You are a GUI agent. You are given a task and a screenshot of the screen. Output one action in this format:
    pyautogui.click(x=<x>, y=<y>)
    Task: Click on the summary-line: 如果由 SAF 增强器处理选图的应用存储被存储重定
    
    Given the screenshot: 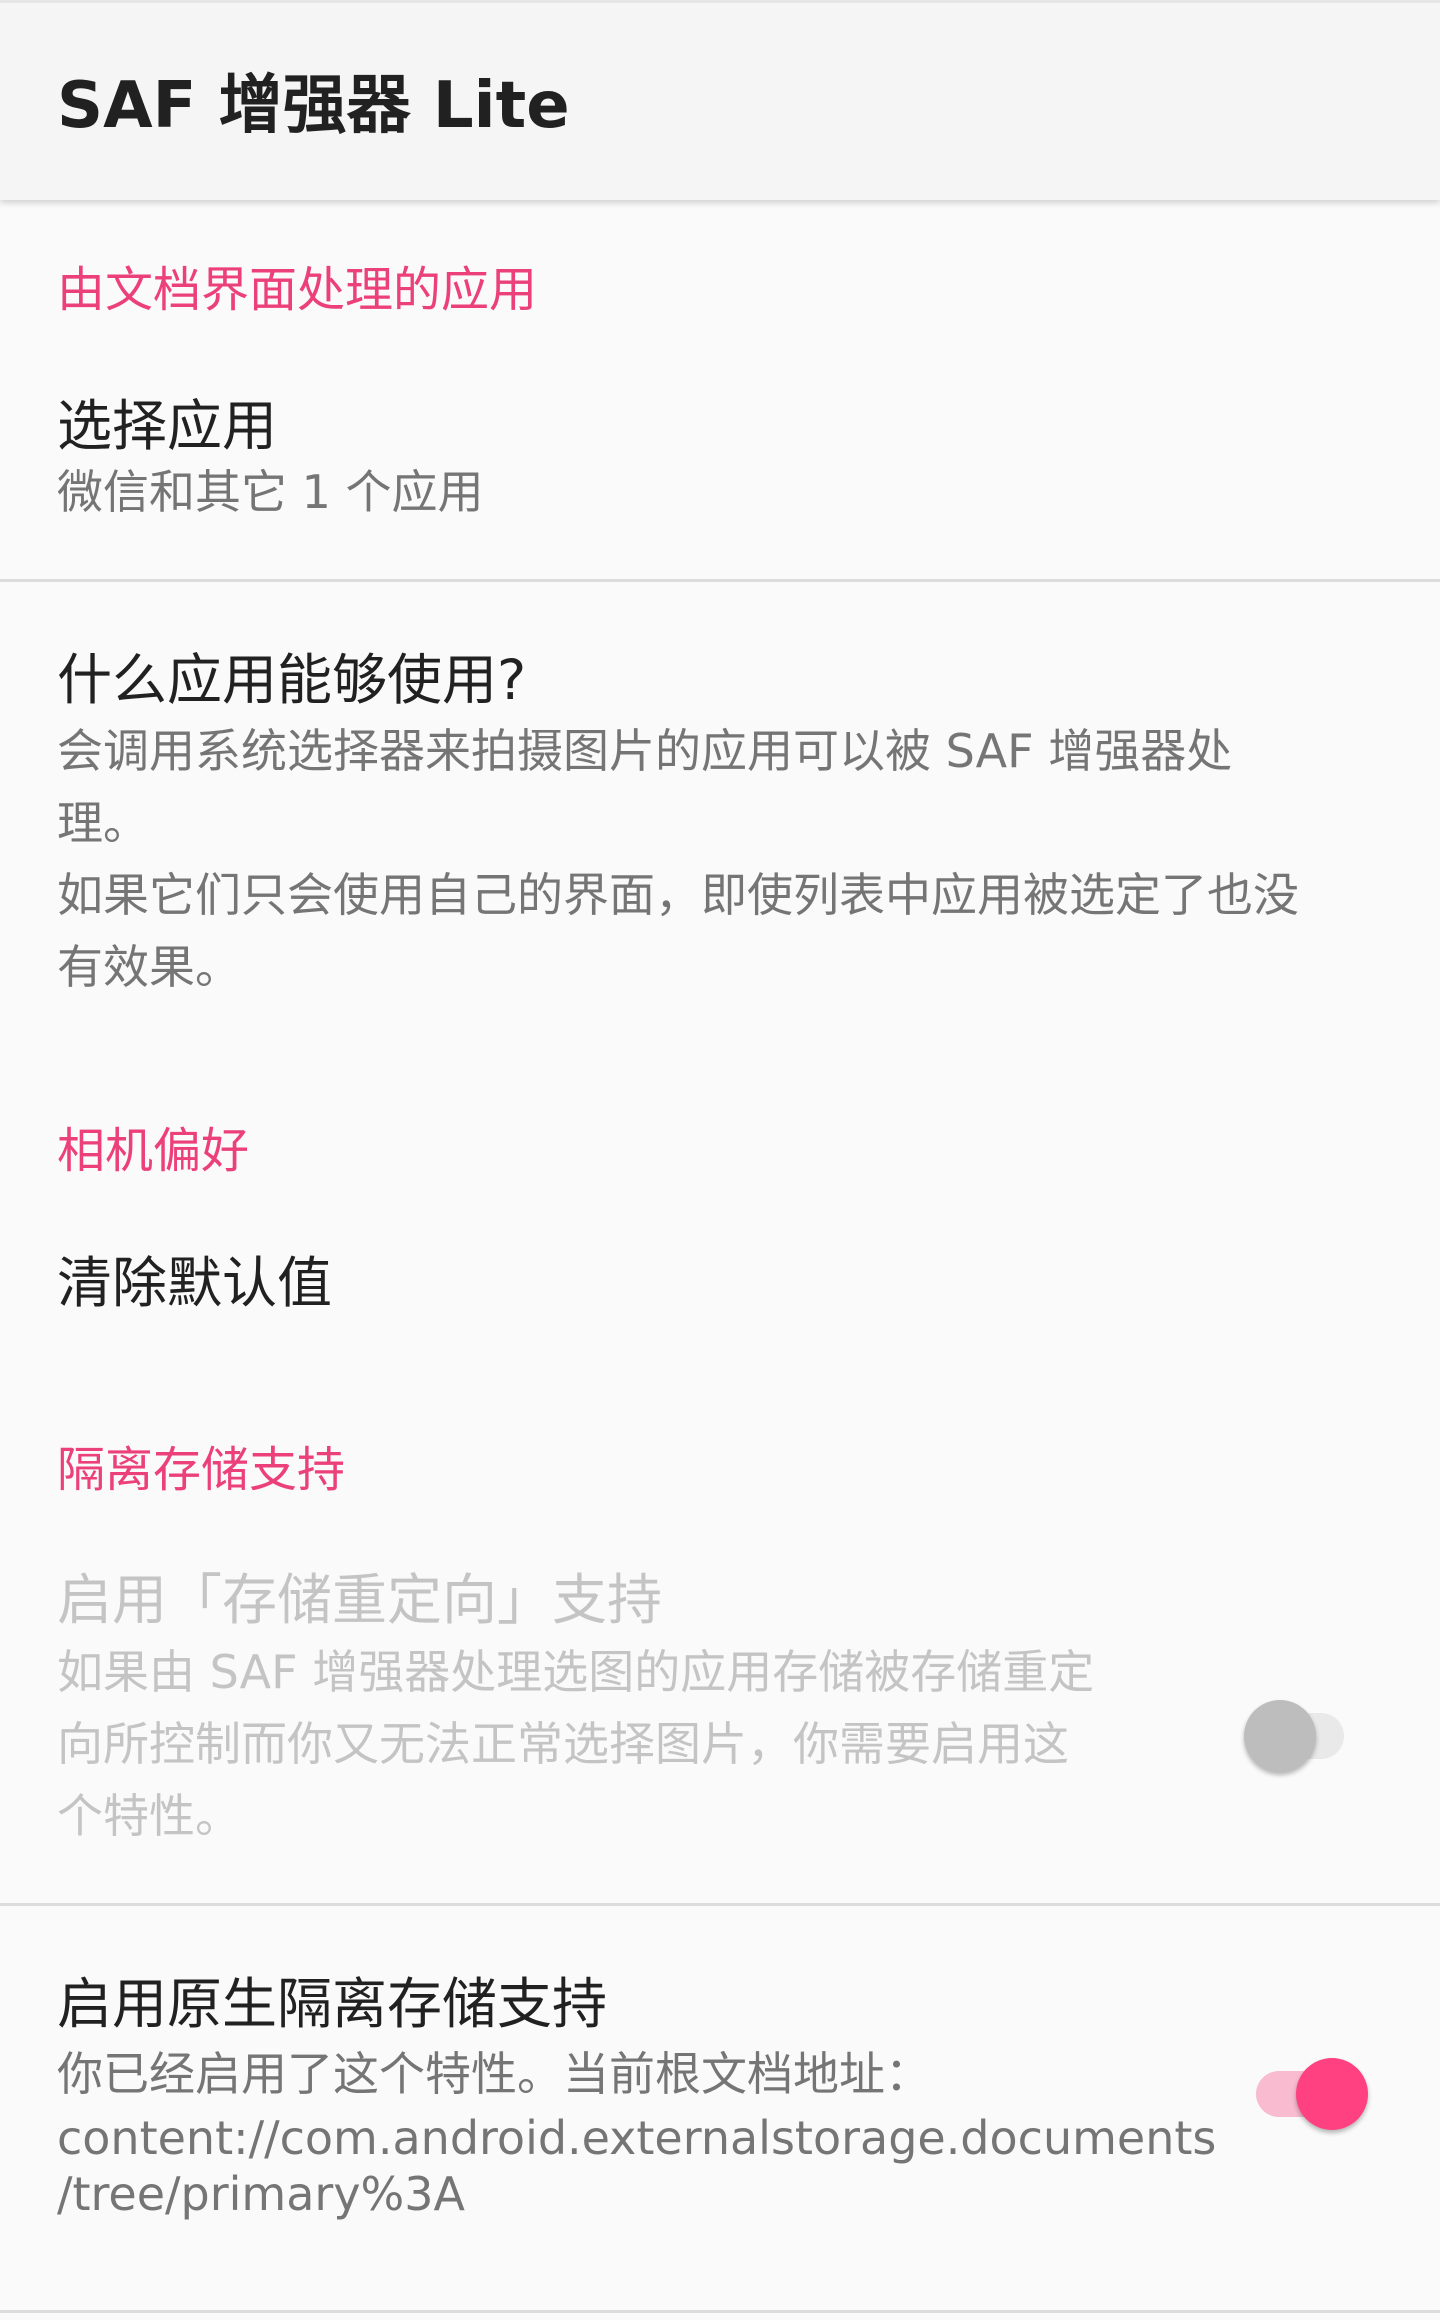 What is the action you would take?
    pyautogui.click(x=576, y=1672)
    